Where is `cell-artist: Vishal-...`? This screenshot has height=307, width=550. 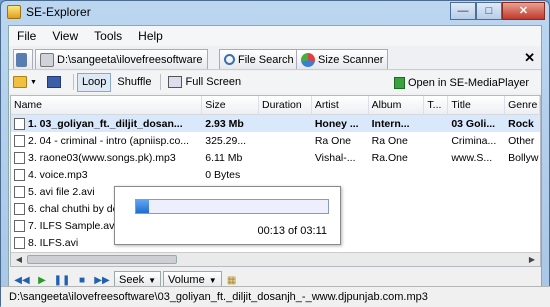 cell-artist: Vishal-... is located at coordinates (335, 157).